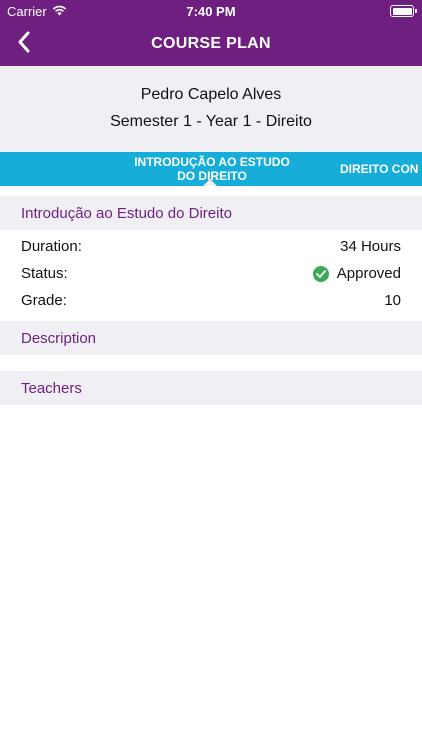  I want to click on battery-icon, so click(403, 11).